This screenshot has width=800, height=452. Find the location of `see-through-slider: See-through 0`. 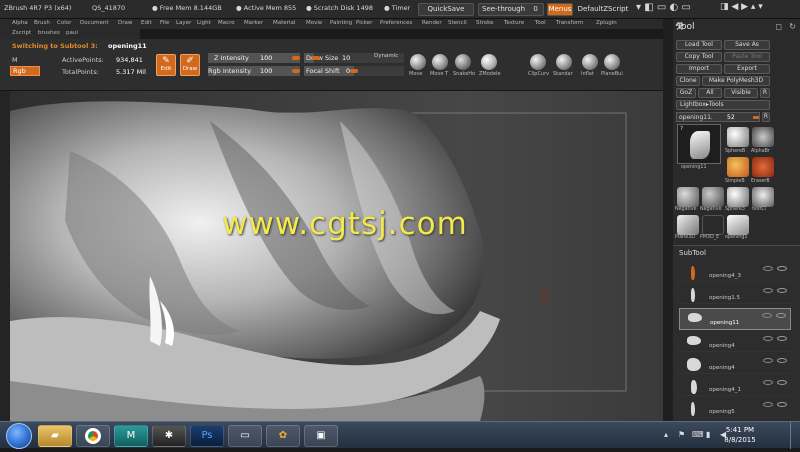

see-through-slider: See-through 0 is located at coordinates (511, 9).